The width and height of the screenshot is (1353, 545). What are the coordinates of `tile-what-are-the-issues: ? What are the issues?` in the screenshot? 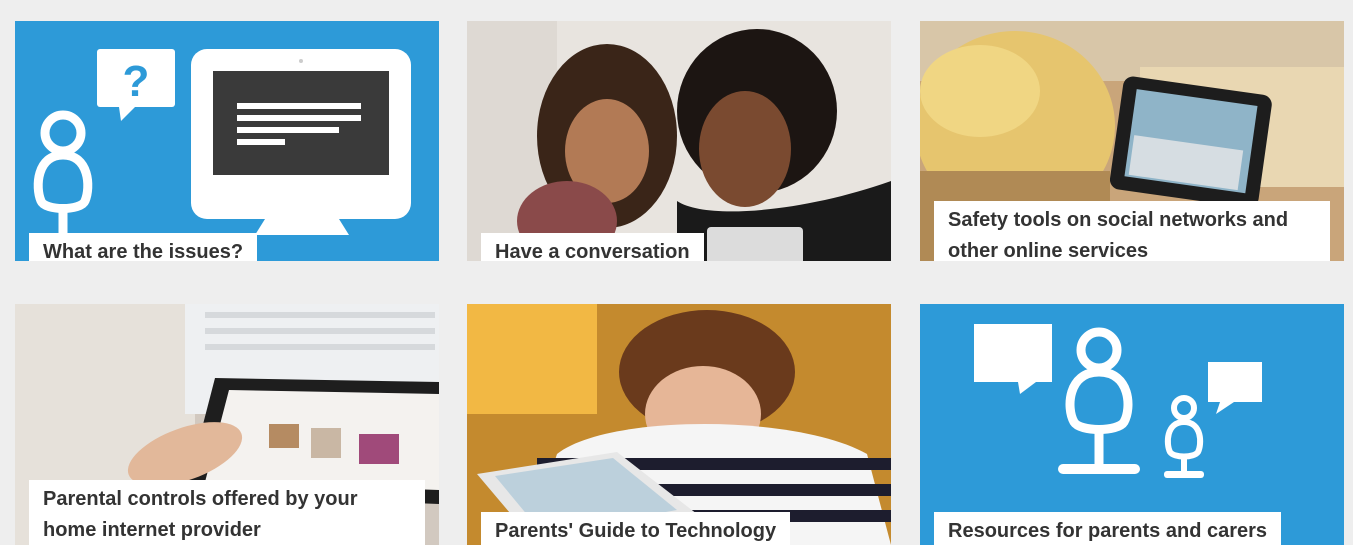 It's located at (227, 141).